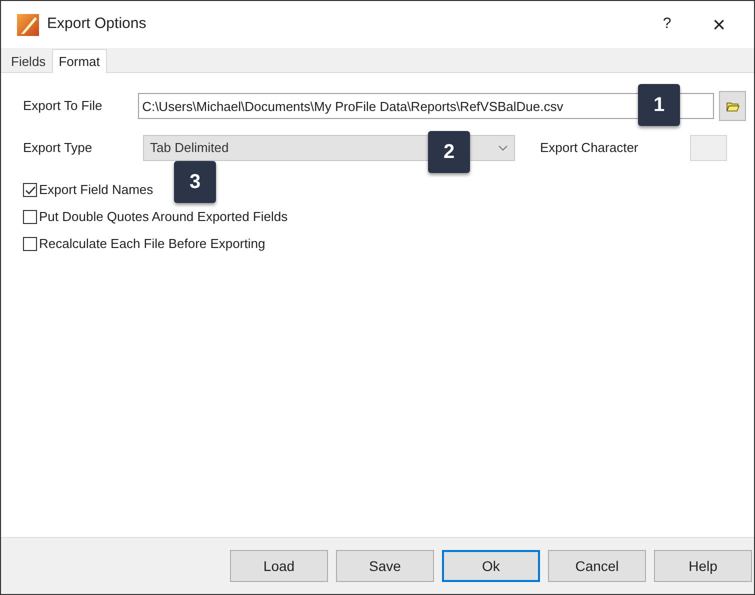  I want to click on checkbox-label: Export Field Names, so click(96, 190).